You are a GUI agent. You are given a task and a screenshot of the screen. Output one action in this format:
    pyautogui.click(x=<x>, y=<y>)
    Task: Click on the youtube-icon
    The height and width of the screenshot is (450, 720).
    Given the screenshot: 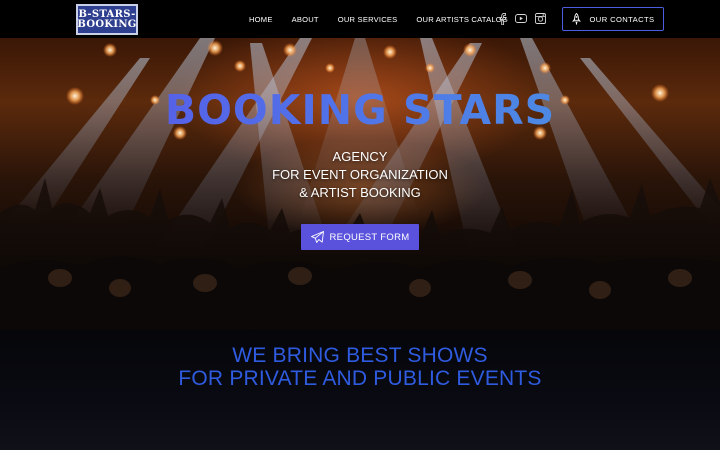 What is the action you would take?
    pyautogui.click(x=521, y=18)
    